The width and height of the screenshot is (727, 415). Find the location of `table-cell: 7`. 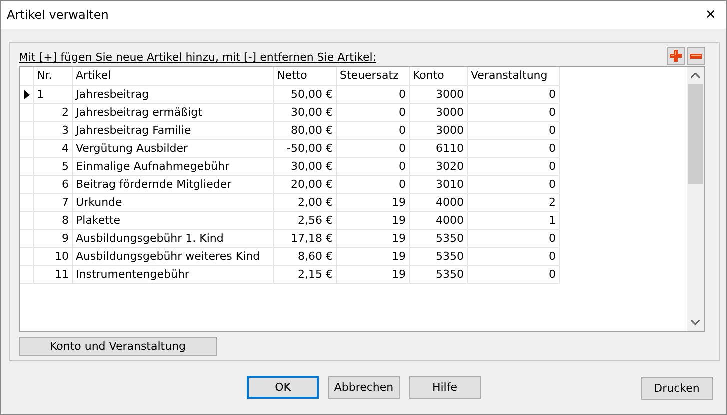

table-cell: 7 is located at coordinates (53, 203).